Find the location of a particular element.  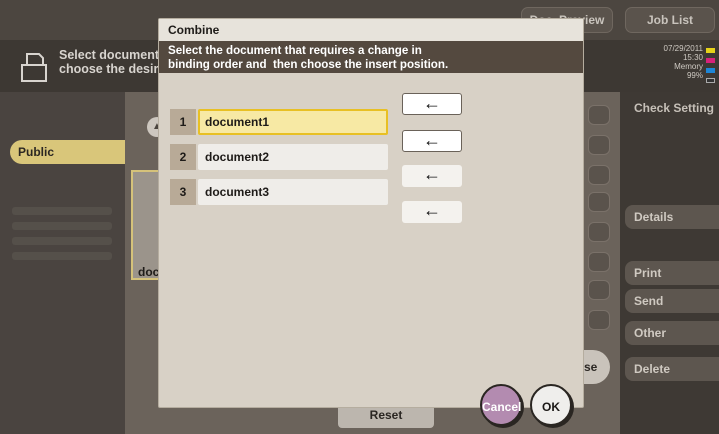

insert-position-3-button: ← is located at coordinates (432, 176).